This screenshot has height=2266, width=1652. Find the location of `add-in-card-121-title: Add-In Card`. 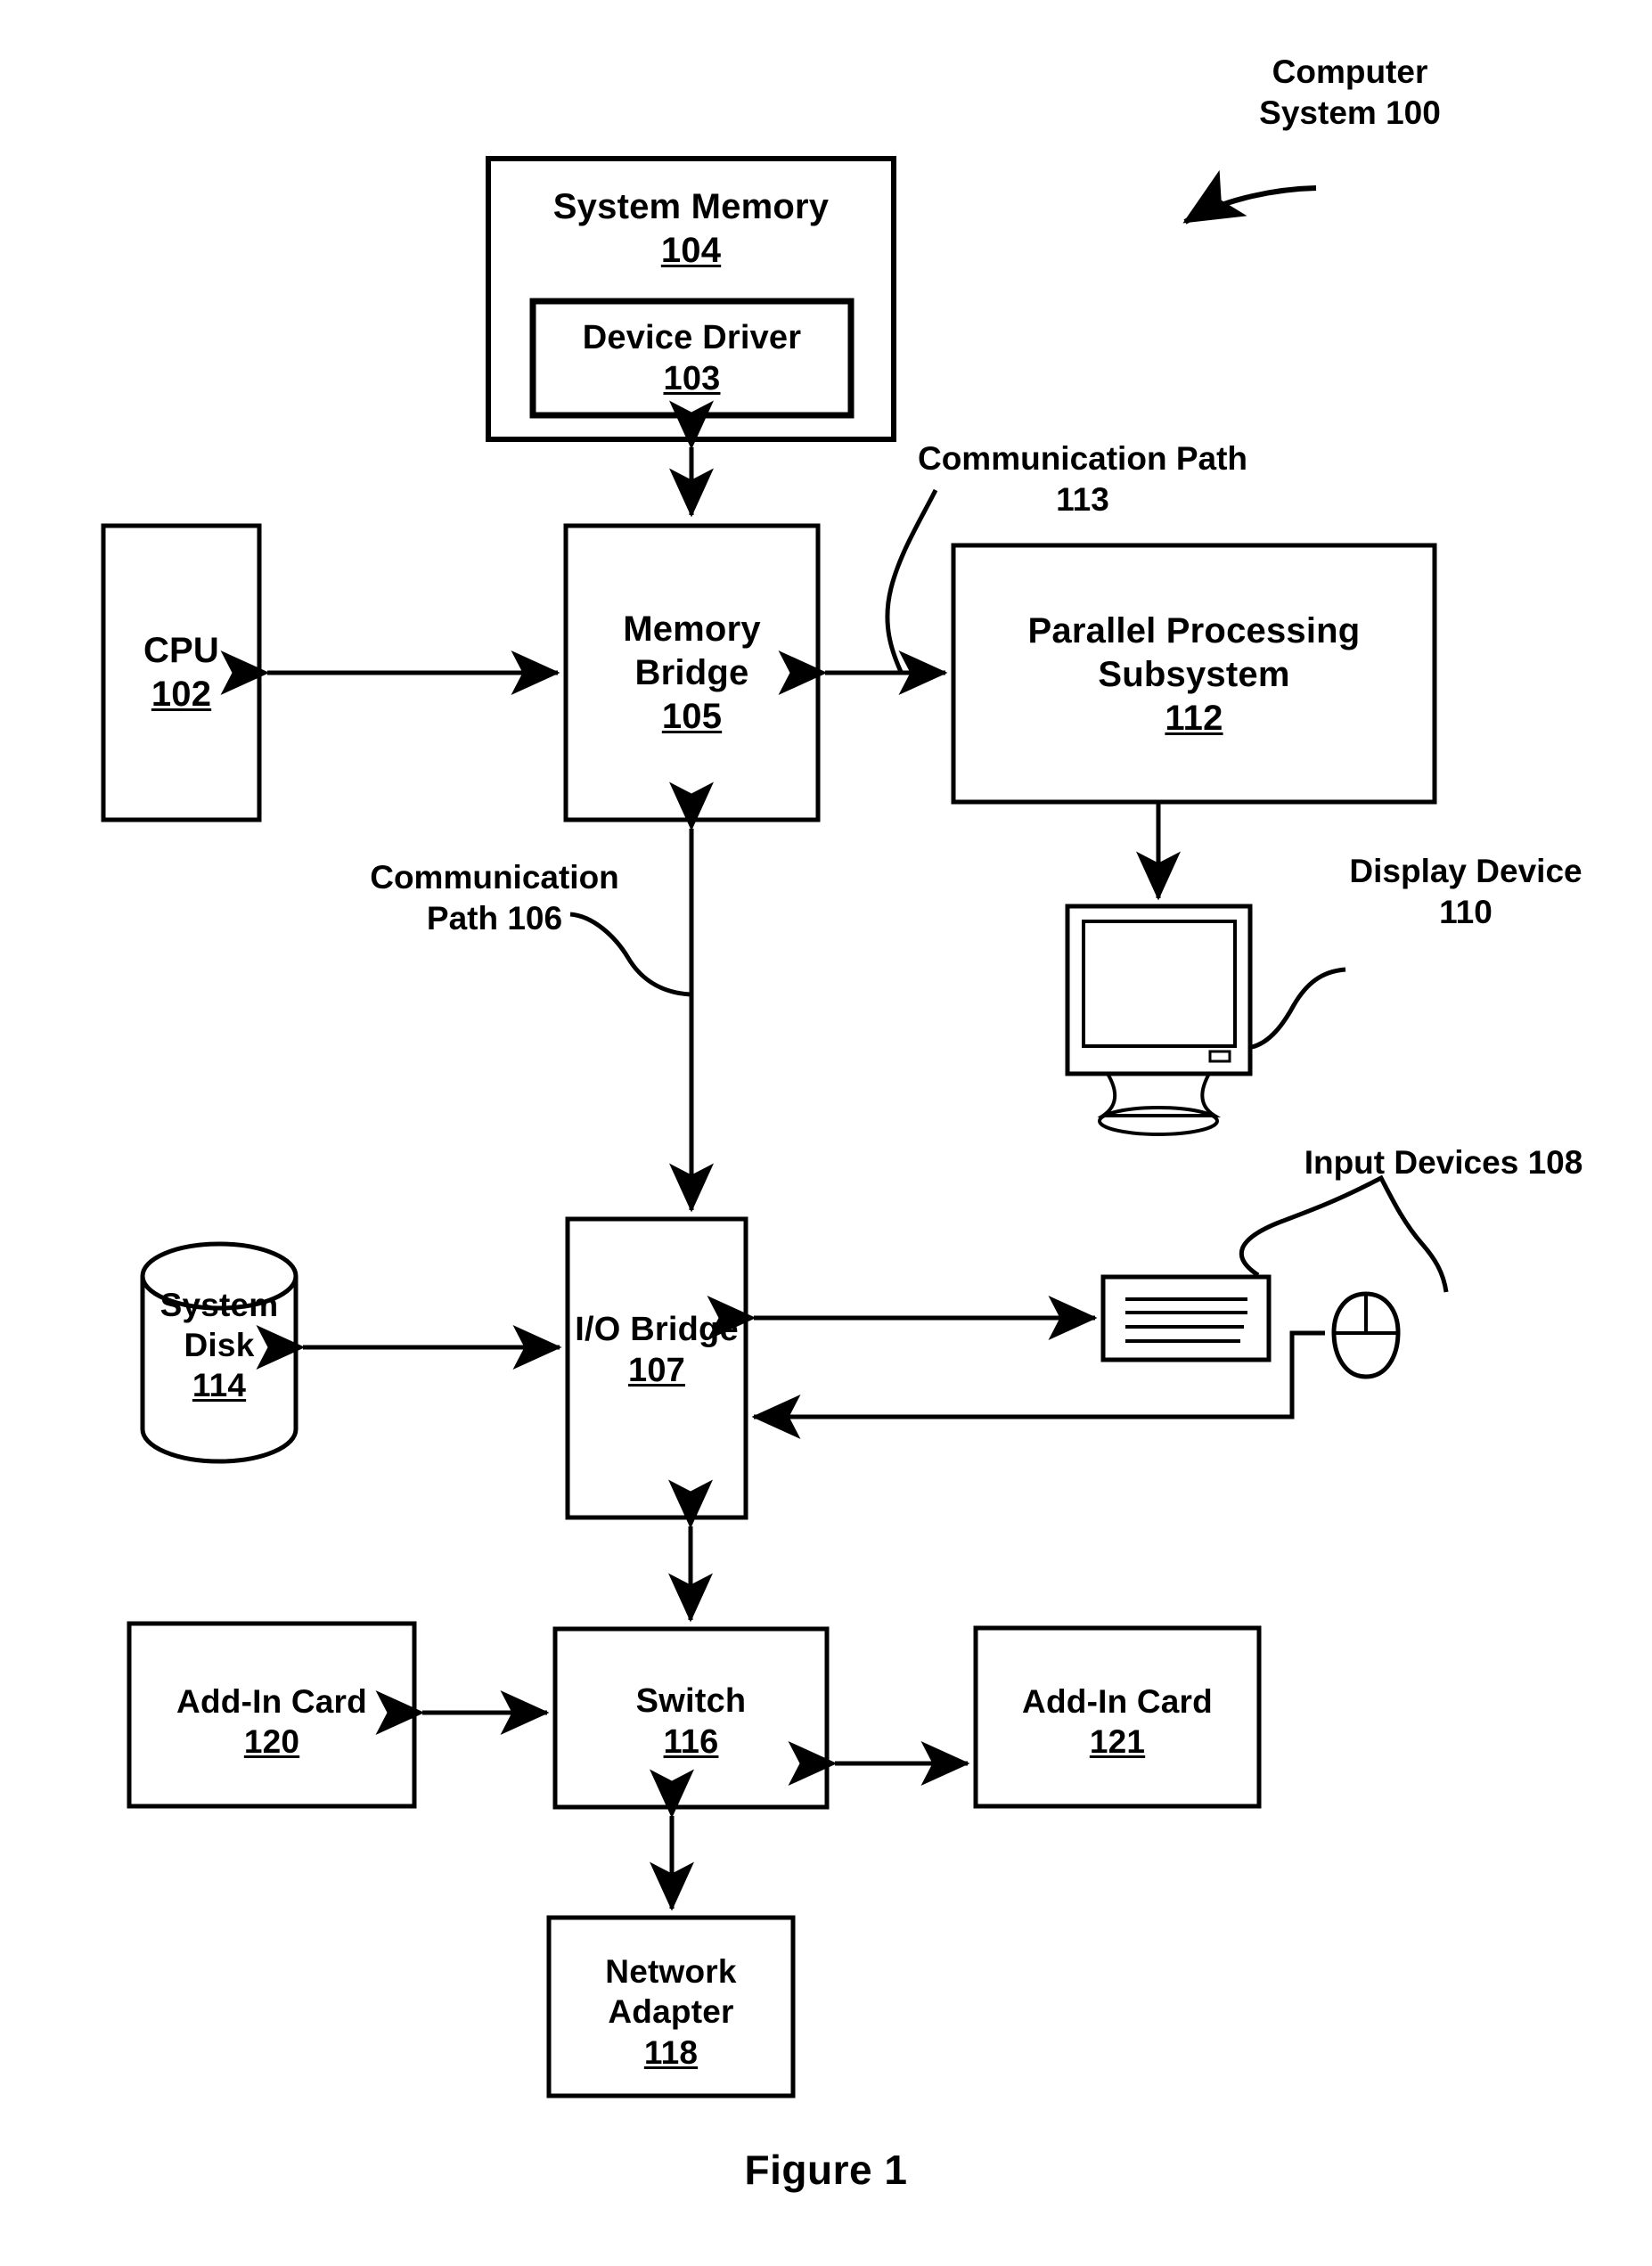

add-in-card-121-title: Add-In Card is located at coordinates (1117, 1701).